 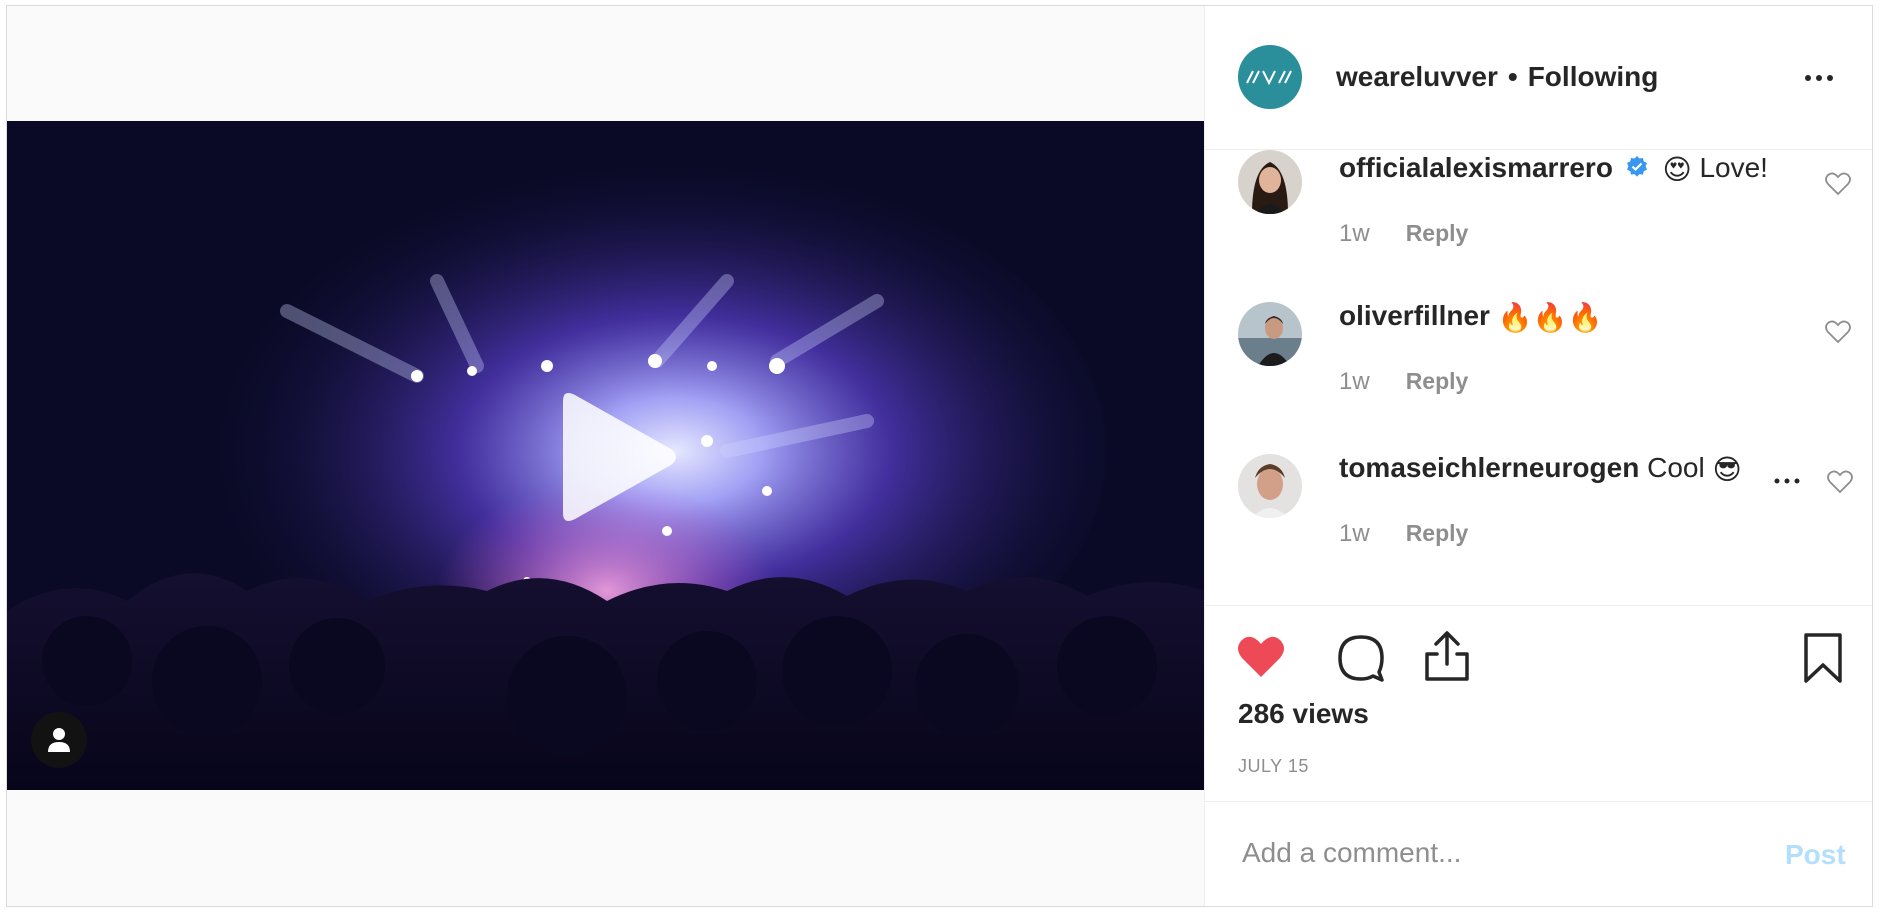 I want to click on comment-item: tomaseichlerneurogen Cool 😎 1w Reply, so click(x=1538, y=509).